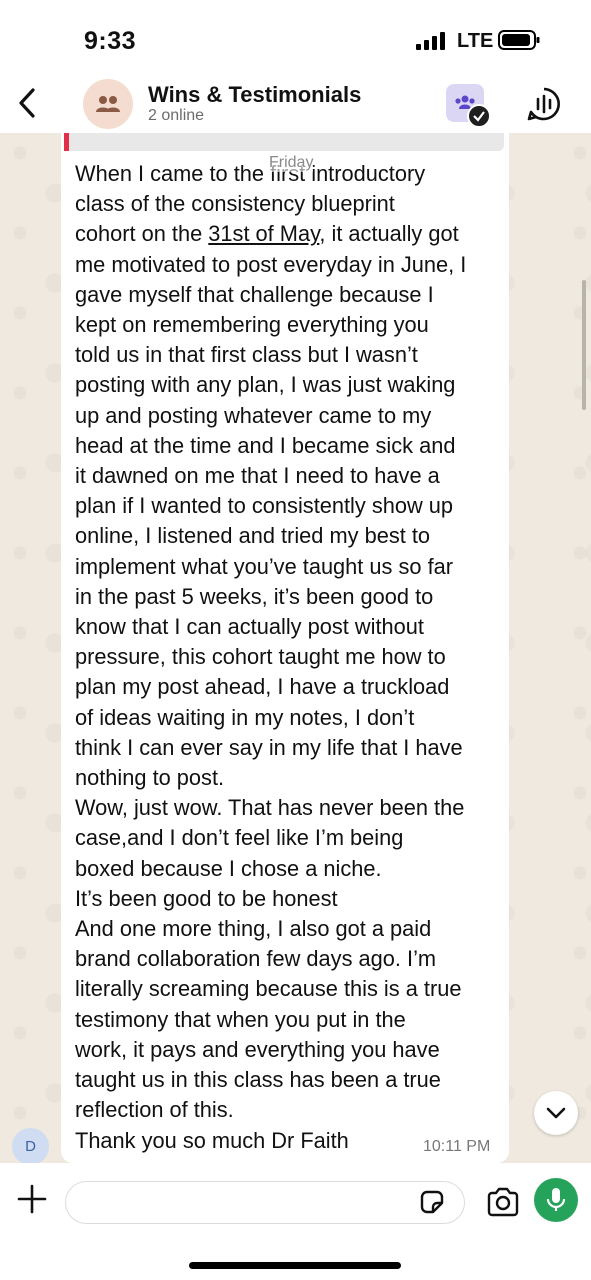 The height and width of the screenshot is (1280, 591). Describe the element at coordinates (432, 1202) in the screenshot. I see `sticker-icon` at that location.